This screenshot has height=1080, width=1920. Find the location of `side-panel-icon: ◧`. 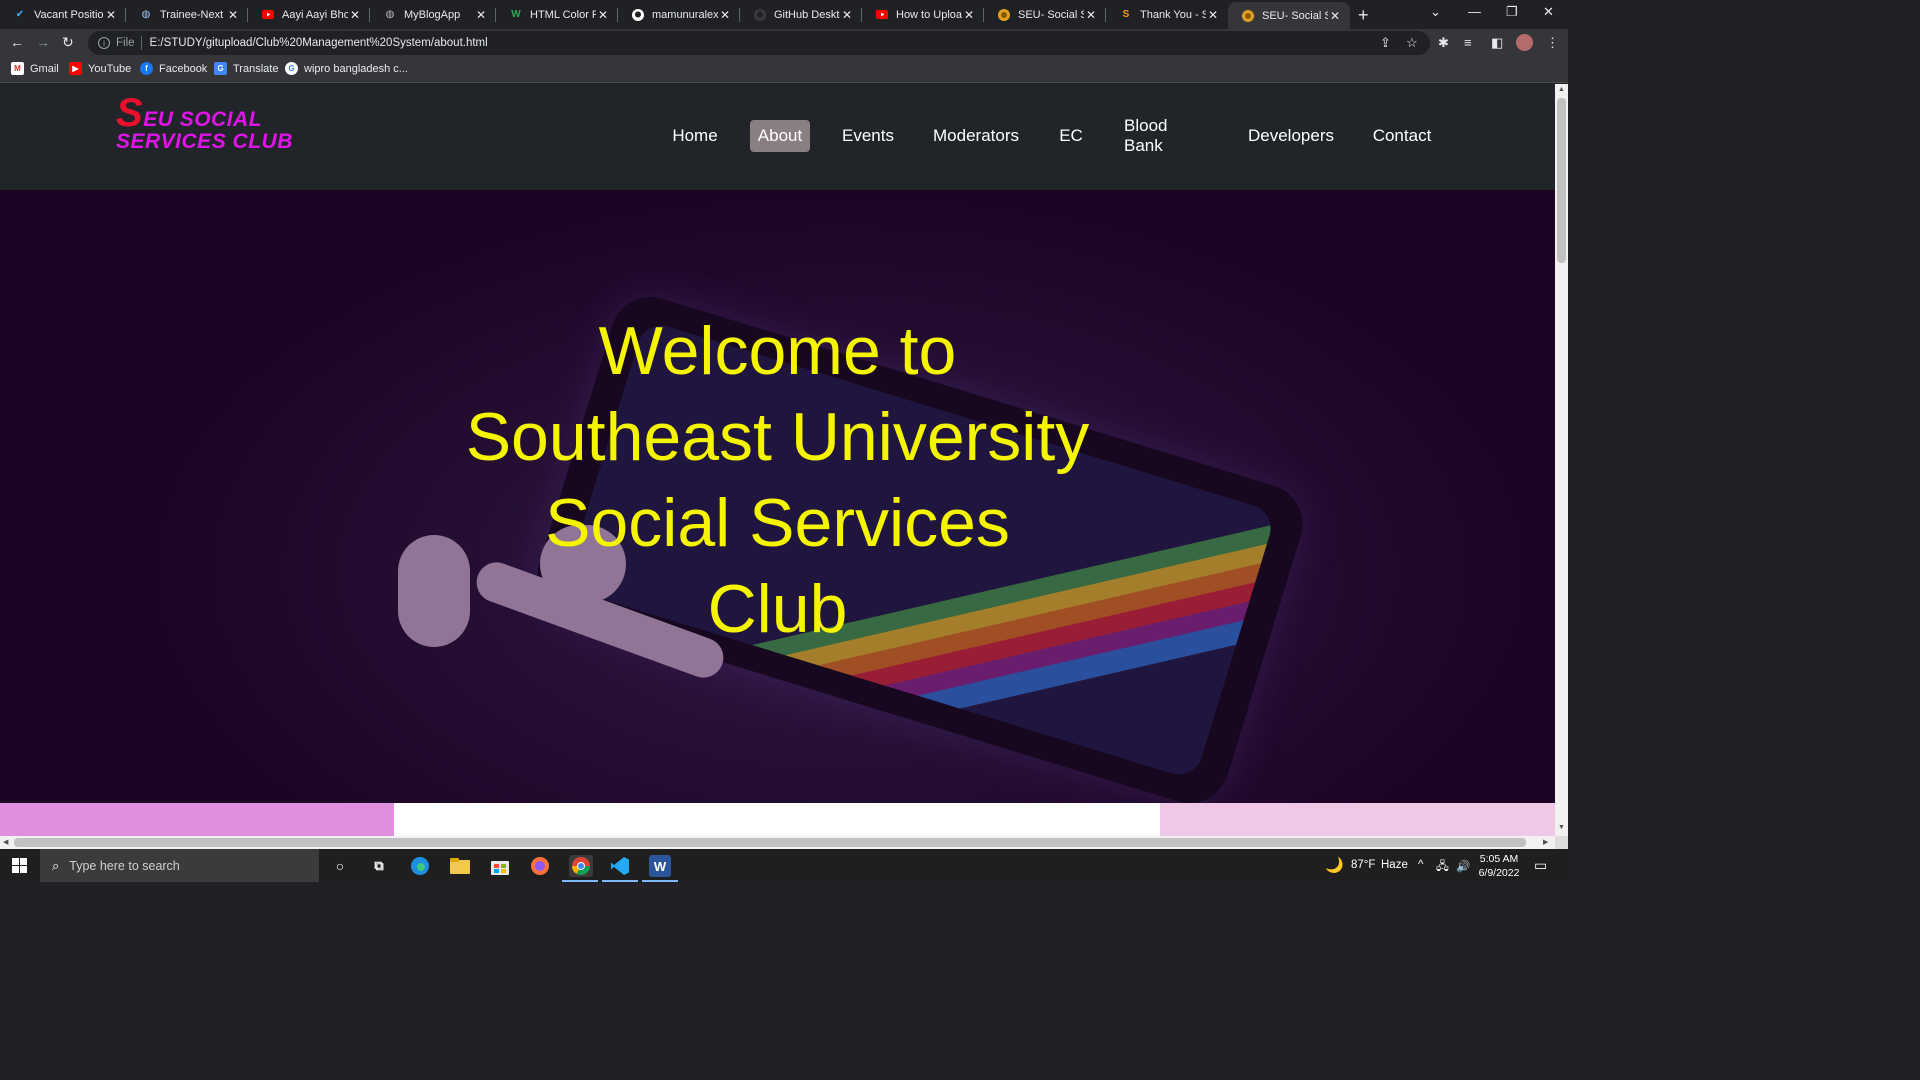

side-panel-icon: ◧ is located at coordinates (1497, 43).